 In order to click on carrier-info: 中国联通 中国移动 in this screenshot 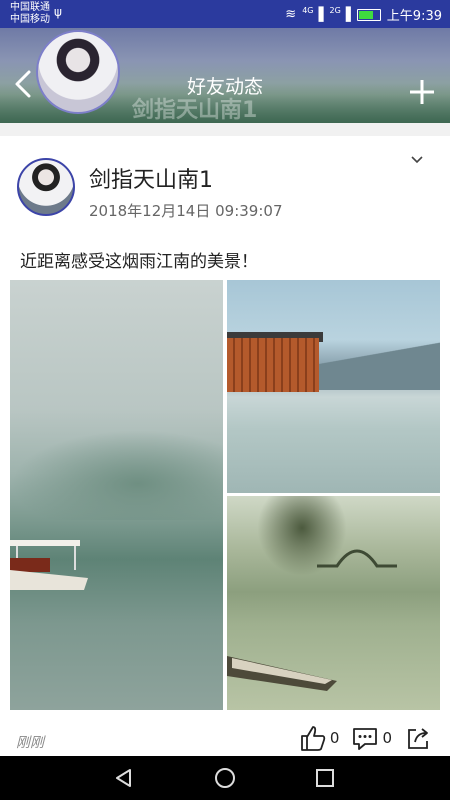, I will do `click(30, 14)`.